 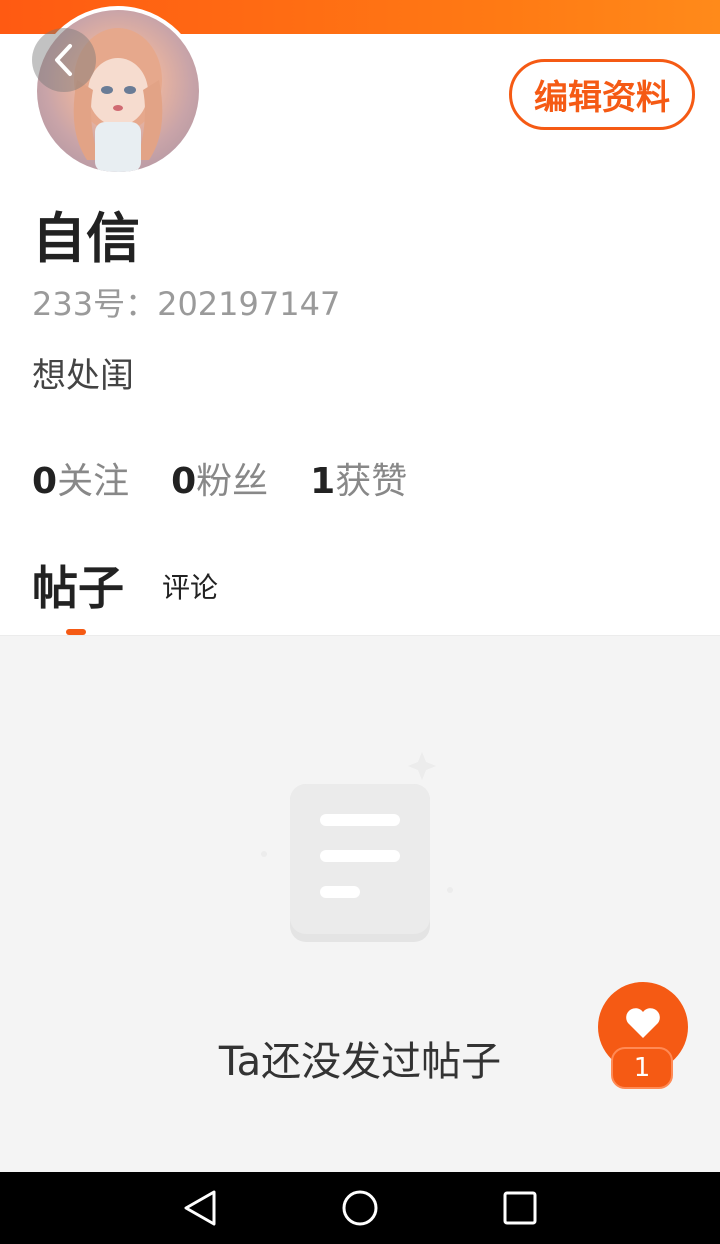 I want to click on nav-back-button, so click(x=200, y=1208).